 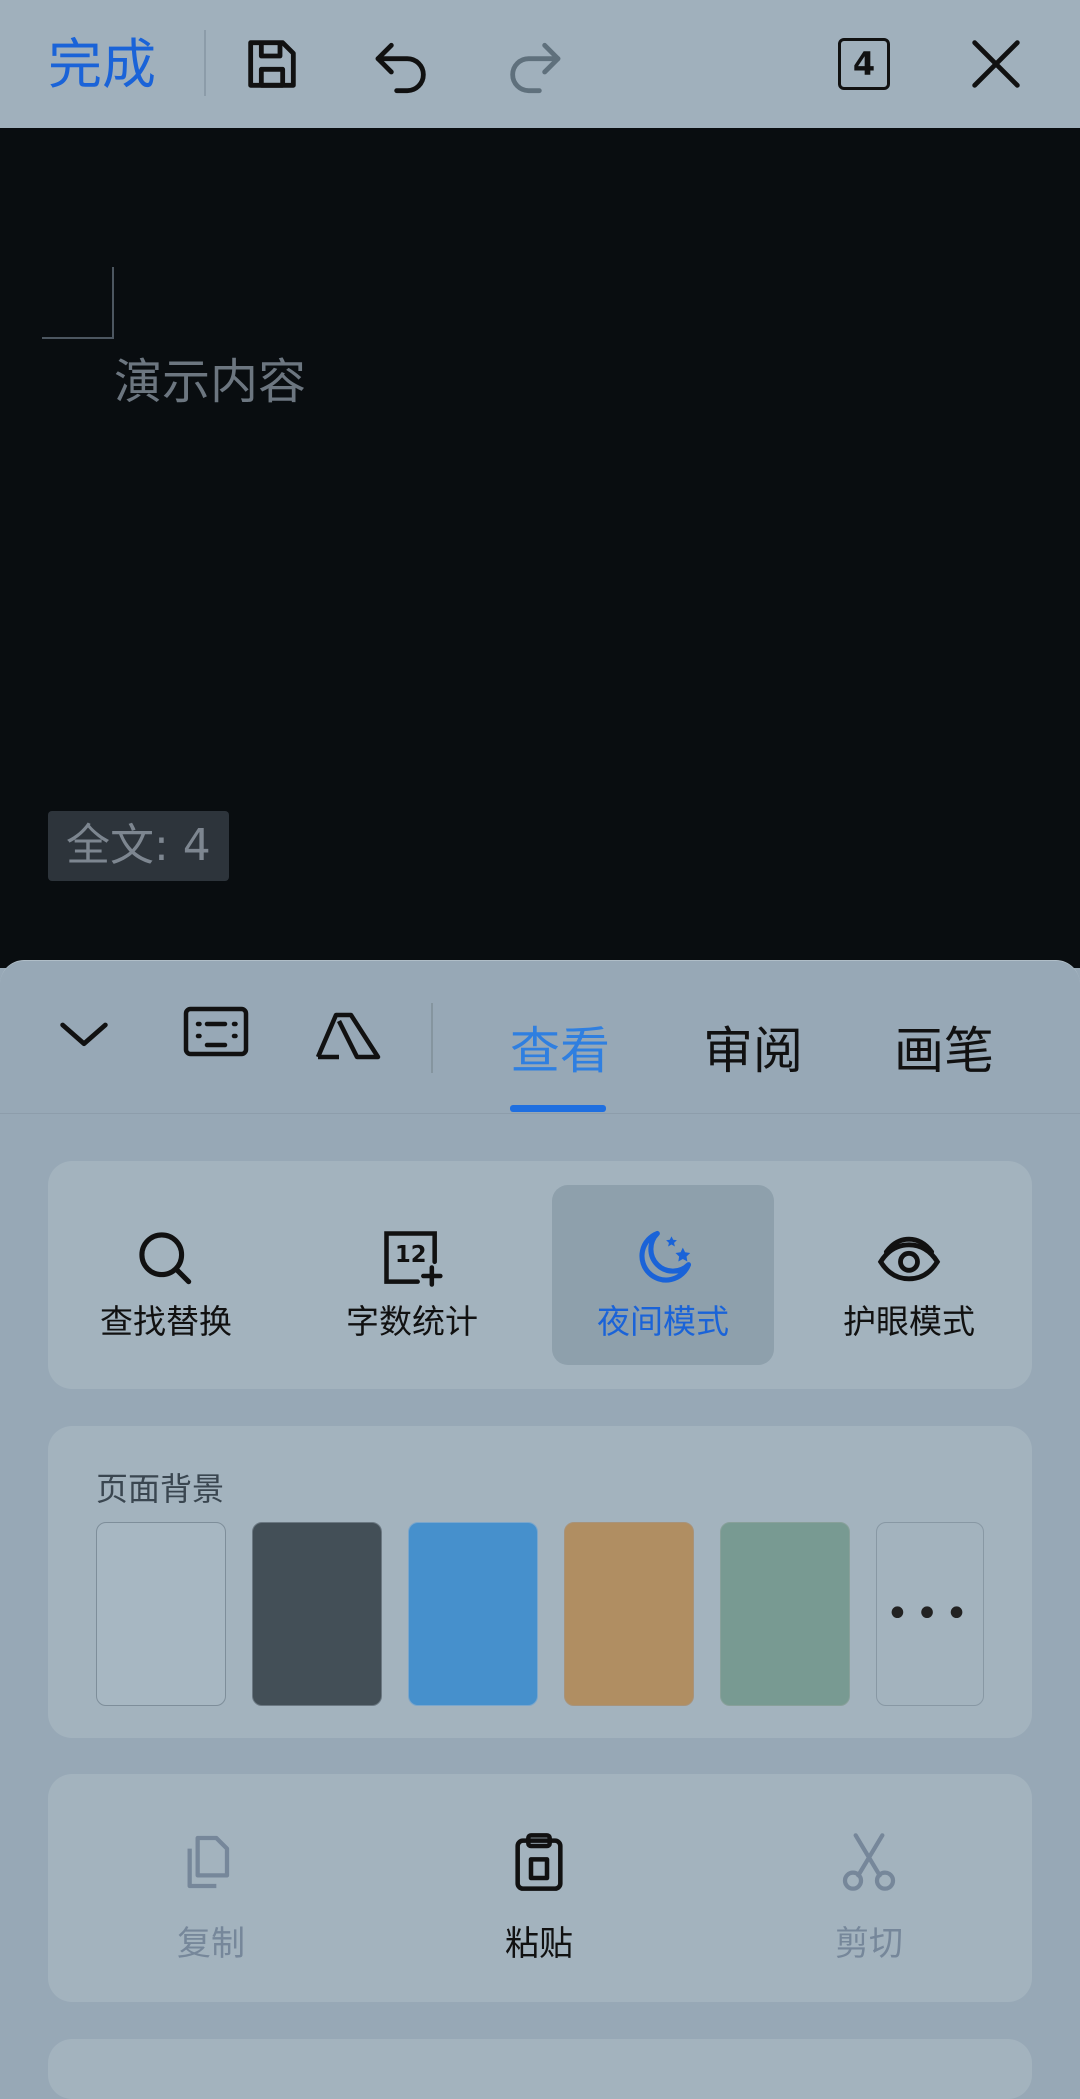 I want to click on night-mode-label: 夜间模式, so click(x=663, y=1321).